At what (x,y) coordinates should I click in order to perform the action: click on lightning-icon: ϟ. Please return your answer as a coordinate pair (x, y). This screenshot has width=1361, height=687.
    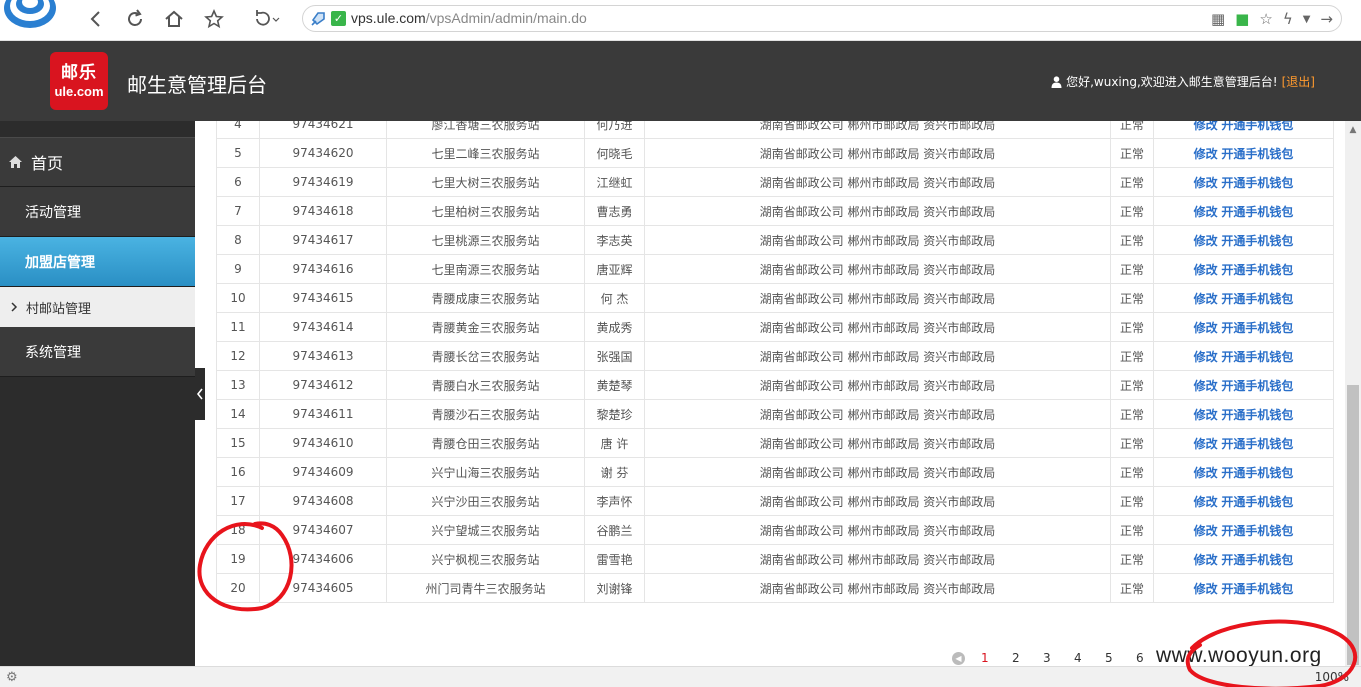
    Looking at the image, I should click on (1288, 19).